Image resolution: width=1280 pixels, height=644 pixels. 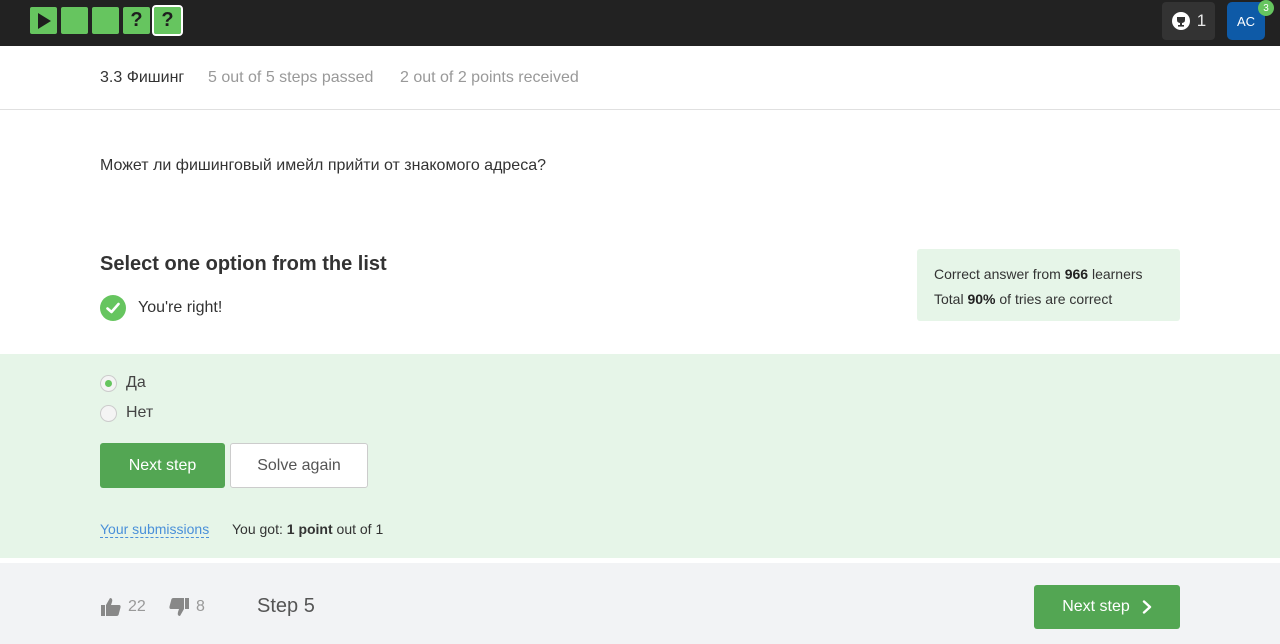 What do you see at coordinates (137, 606) in the screenshot?
I see `likes-count: 22` at bounding box center [137, 606].